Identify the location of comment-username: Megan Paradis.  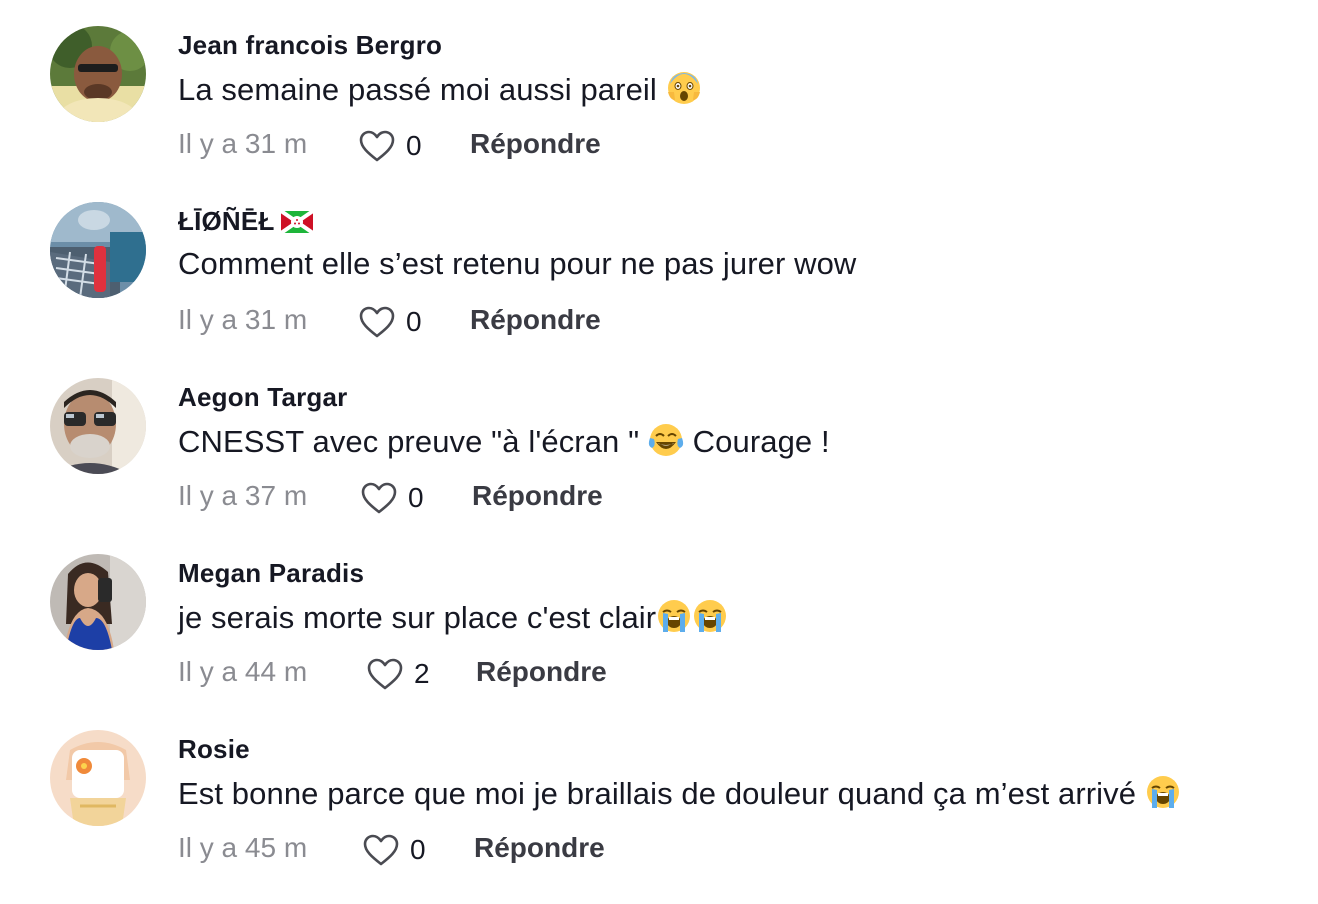
(271, 573).